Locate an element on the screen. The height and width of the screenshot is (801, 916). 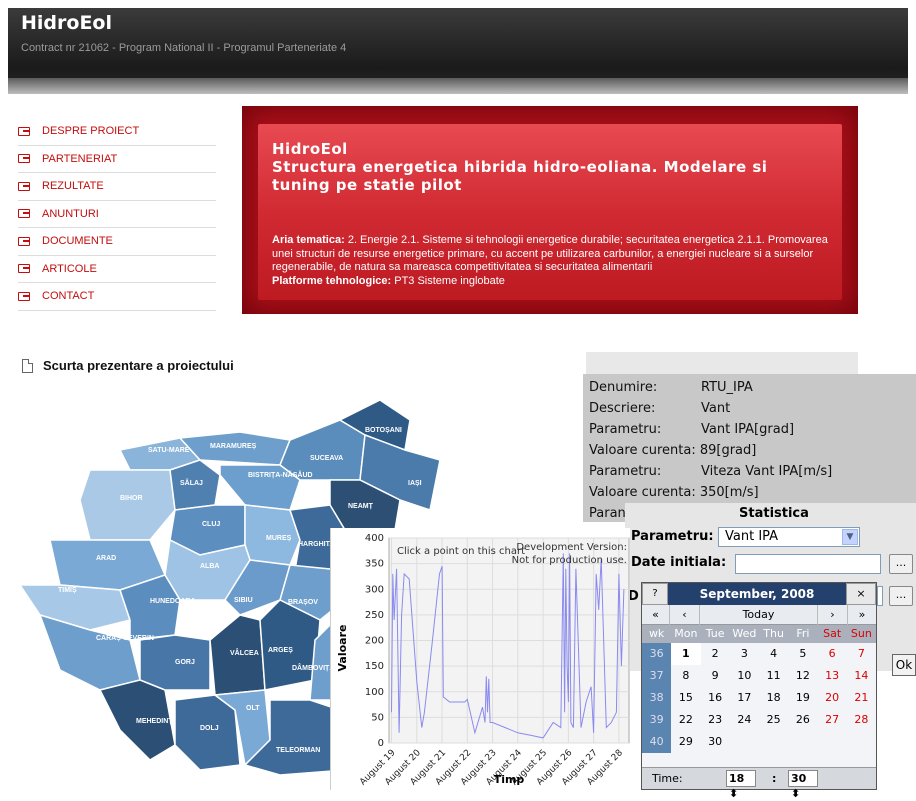
calendar-day: 12 is located at coordinates (802, 676).